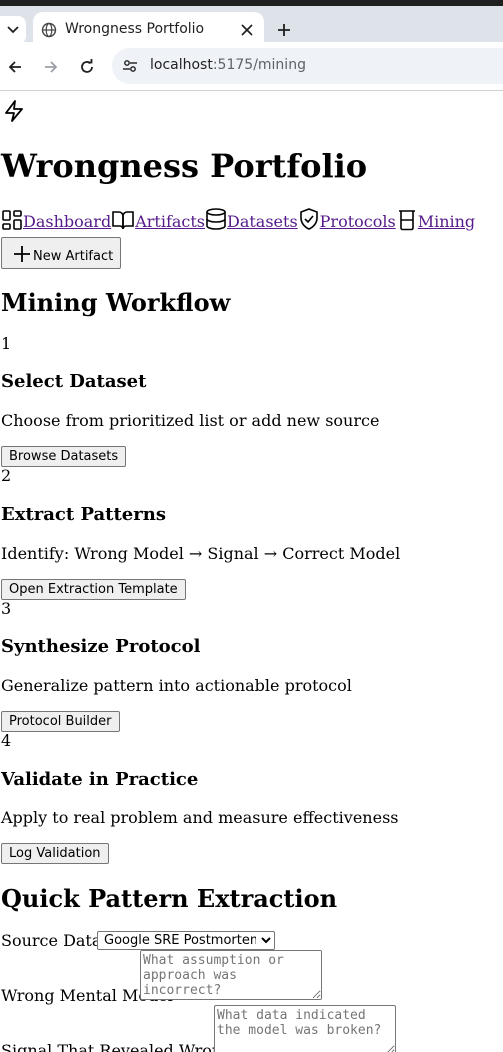  Describe the element at coordinates (74, 381) in the screenshot. I see `step-title: Select Dataset` at that location.